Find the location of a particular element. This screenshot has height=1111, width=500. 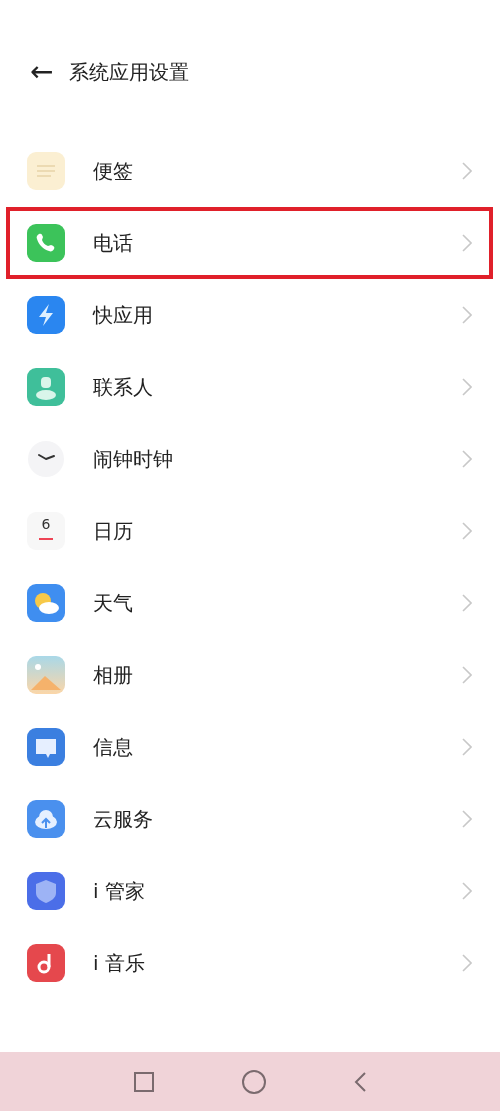

row-label: i 管家 is located at coordinates (119, 891).